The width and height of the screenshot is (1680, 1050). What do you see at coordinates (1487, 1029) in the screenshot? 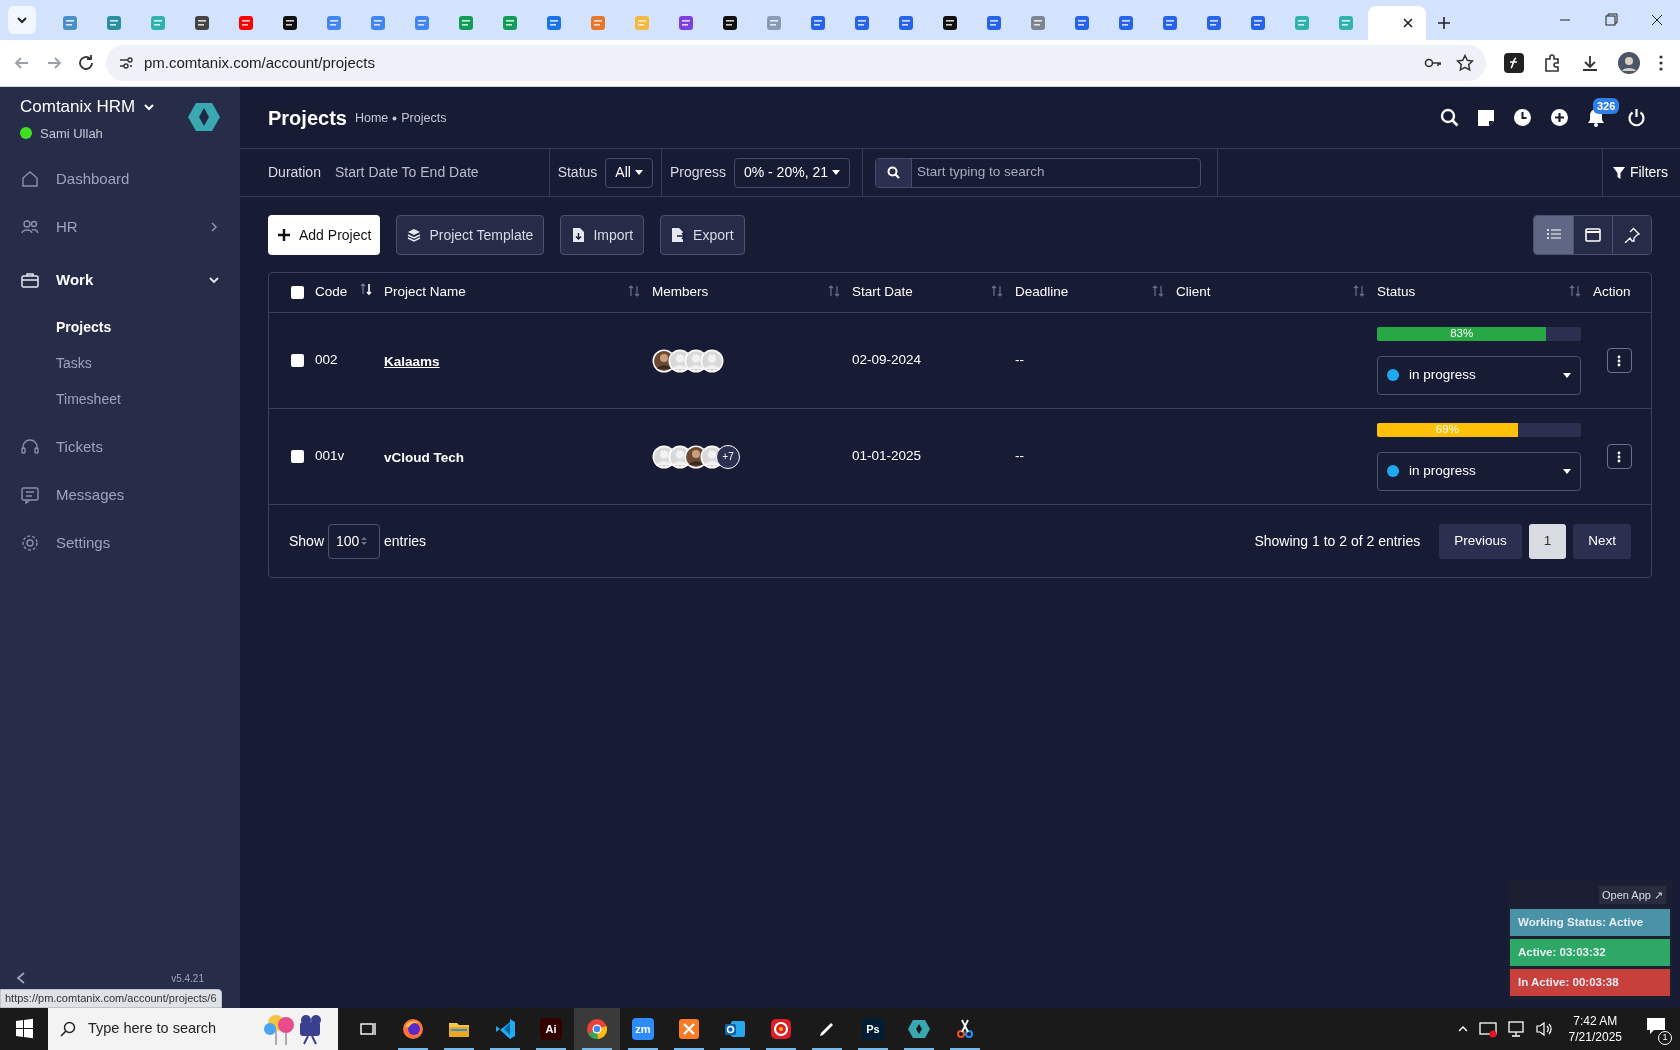
I see `security-icon` at bounding box center [1487, 1029].